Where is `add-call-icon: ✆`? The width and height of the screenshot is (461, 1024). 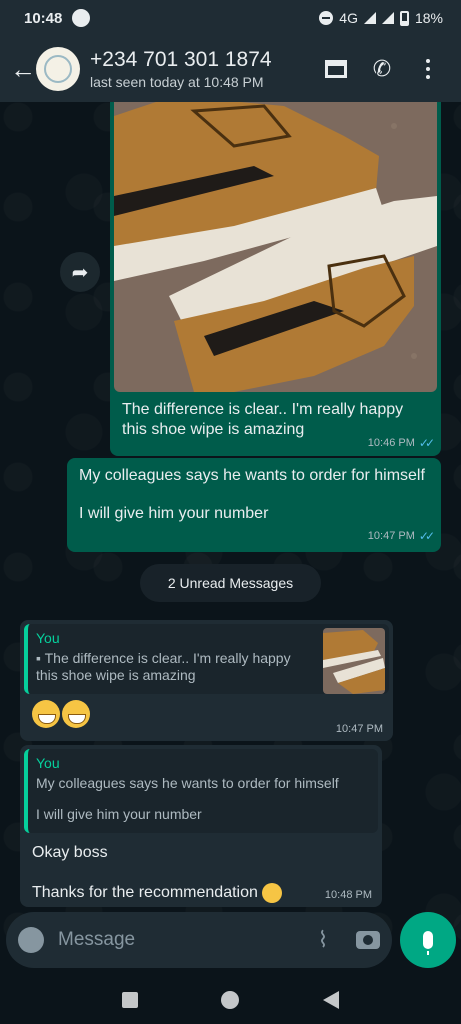
add-call-icon: ✆ is located at coordinates (382, 68).